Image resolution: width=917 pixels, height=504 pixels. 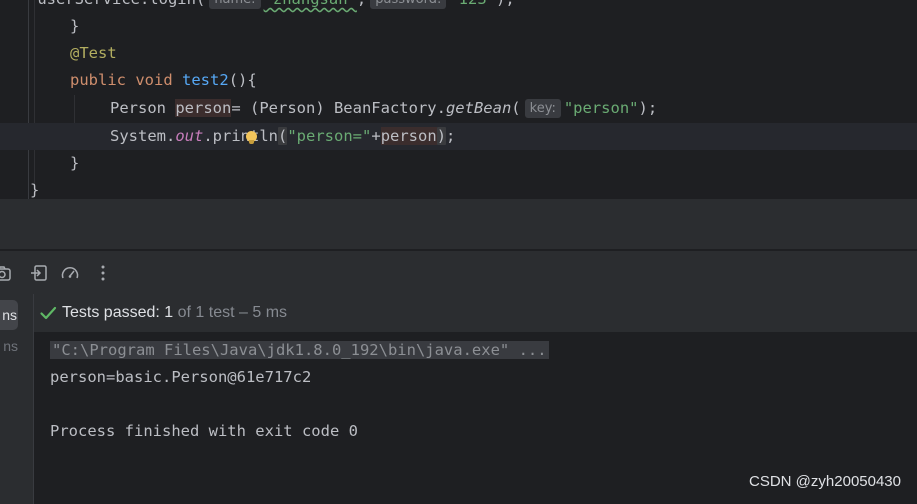 I want to click on test-status-bar: Tests passed: 1 of 1 test – 5 ms, so click(x=475, y=313).